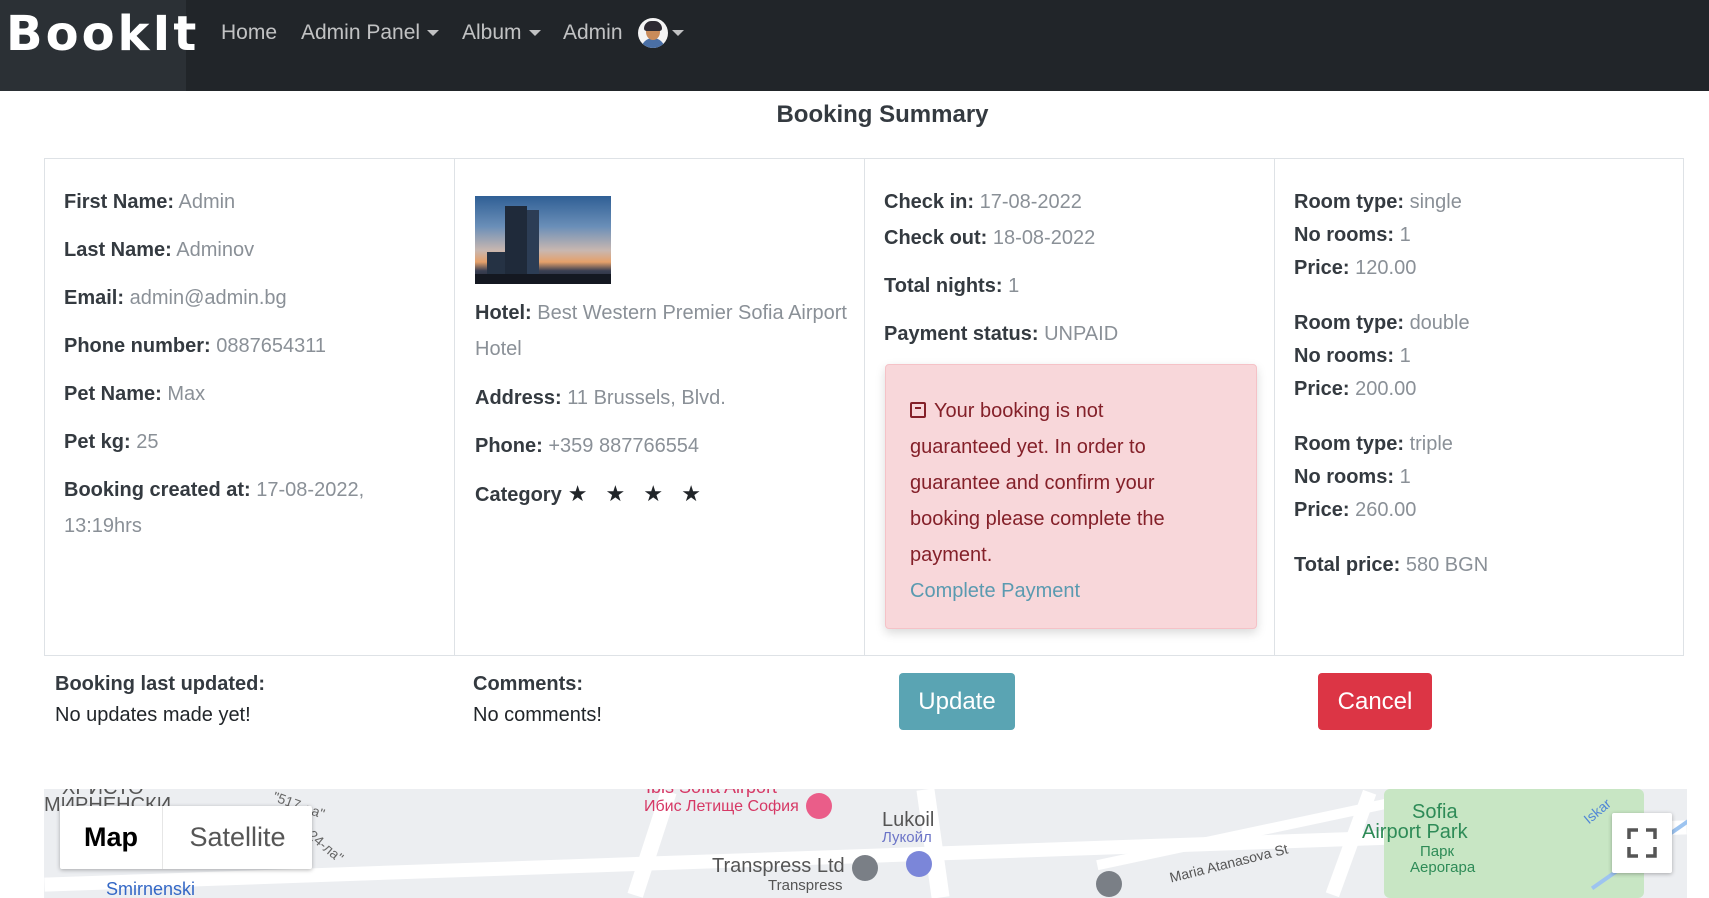 The height and width of the screenshot is (898, 1709). What do you see at coordinates (1439, 323) in the screenshot?
I see `room-type-value: double` at bounding box center [1439, 323].